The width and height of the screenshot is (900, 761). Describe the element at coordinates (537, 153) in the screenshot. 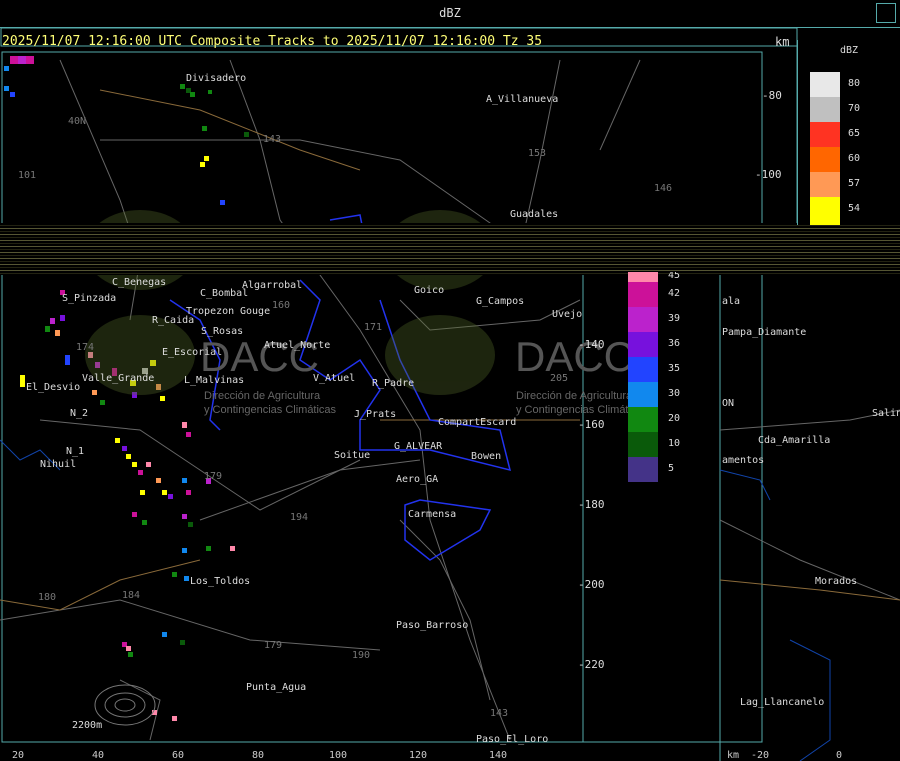

I see `route-label: 153` at that location.